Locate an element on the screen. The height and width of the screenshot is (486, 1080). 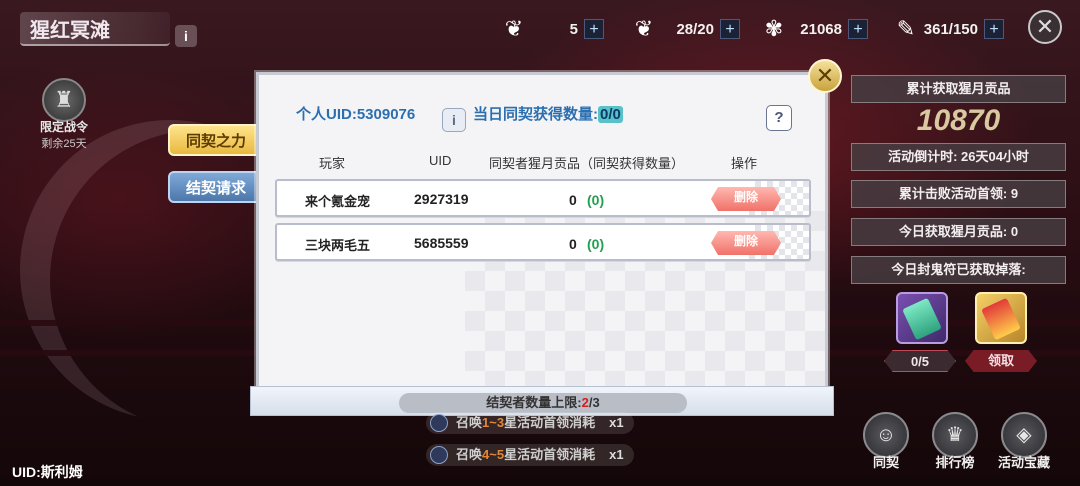
total-tribute-value: 10870 is located at coordinates (958, 120).